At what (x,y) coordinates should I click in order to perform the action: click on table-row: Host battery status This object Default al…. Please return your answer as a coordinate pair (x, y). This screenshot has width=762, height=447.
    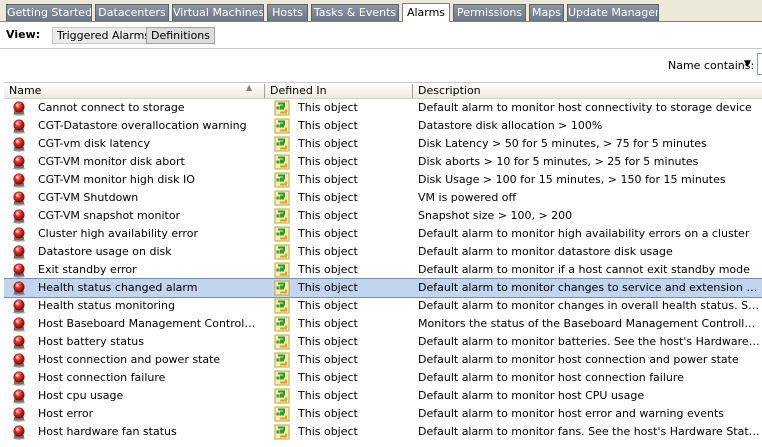
    Looking at the image, I should click on (383, 342).